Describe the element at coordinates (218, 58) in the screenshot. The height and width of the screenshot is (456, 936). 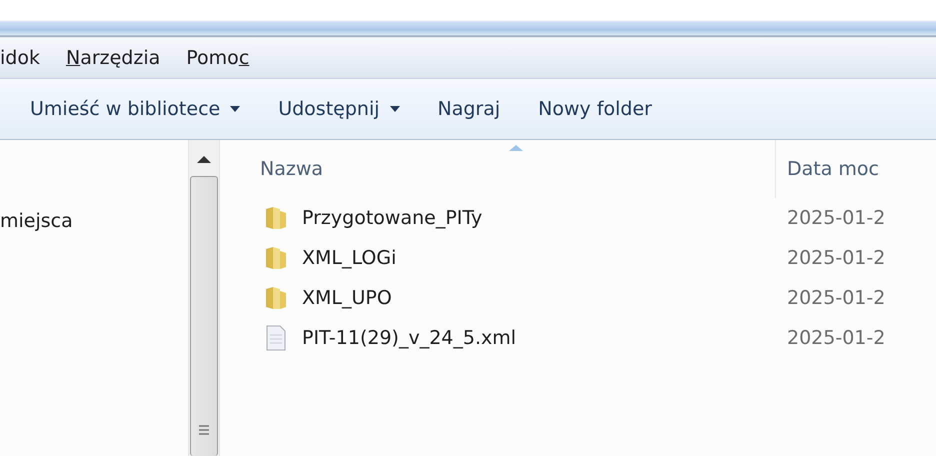
I see `menu-item: Pomoc` at that location.